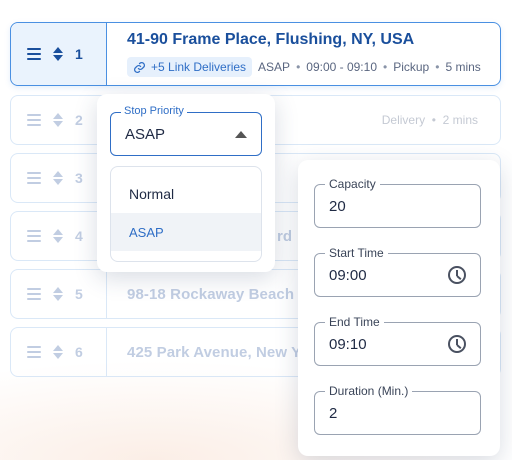 The width and height of the screenshot is (512, 460). I want to click on stop-drag-handle: 2, so click(59, 120).